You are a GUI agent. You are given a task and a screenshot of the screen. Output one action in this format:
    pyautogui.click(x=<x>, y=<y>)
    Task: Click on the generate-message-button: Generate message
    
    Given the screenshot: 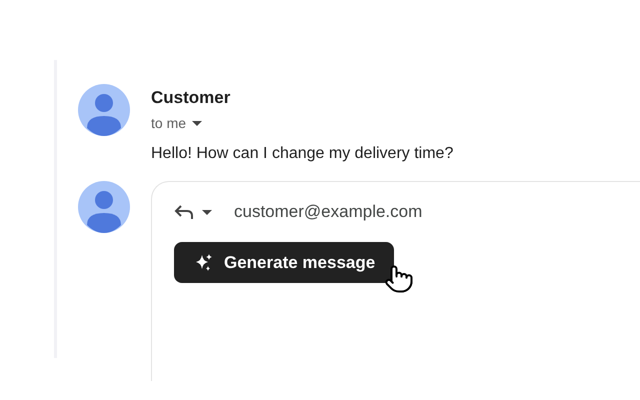 What is the action you would take?
    pyautogui.click(x=284, y=262)
    